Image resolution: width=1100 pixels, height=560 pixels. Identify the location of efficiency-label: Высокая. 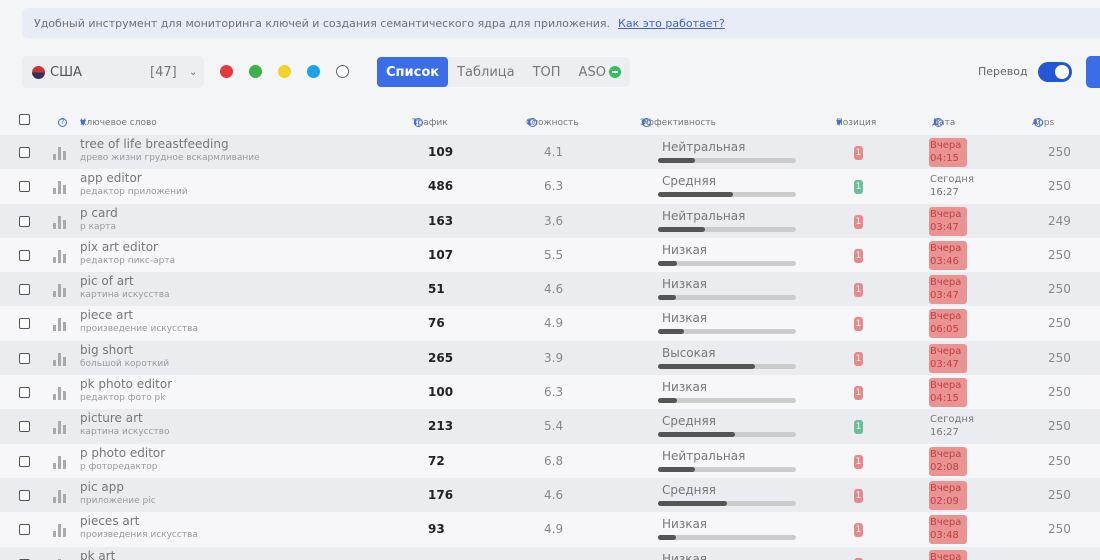
(689, 352).